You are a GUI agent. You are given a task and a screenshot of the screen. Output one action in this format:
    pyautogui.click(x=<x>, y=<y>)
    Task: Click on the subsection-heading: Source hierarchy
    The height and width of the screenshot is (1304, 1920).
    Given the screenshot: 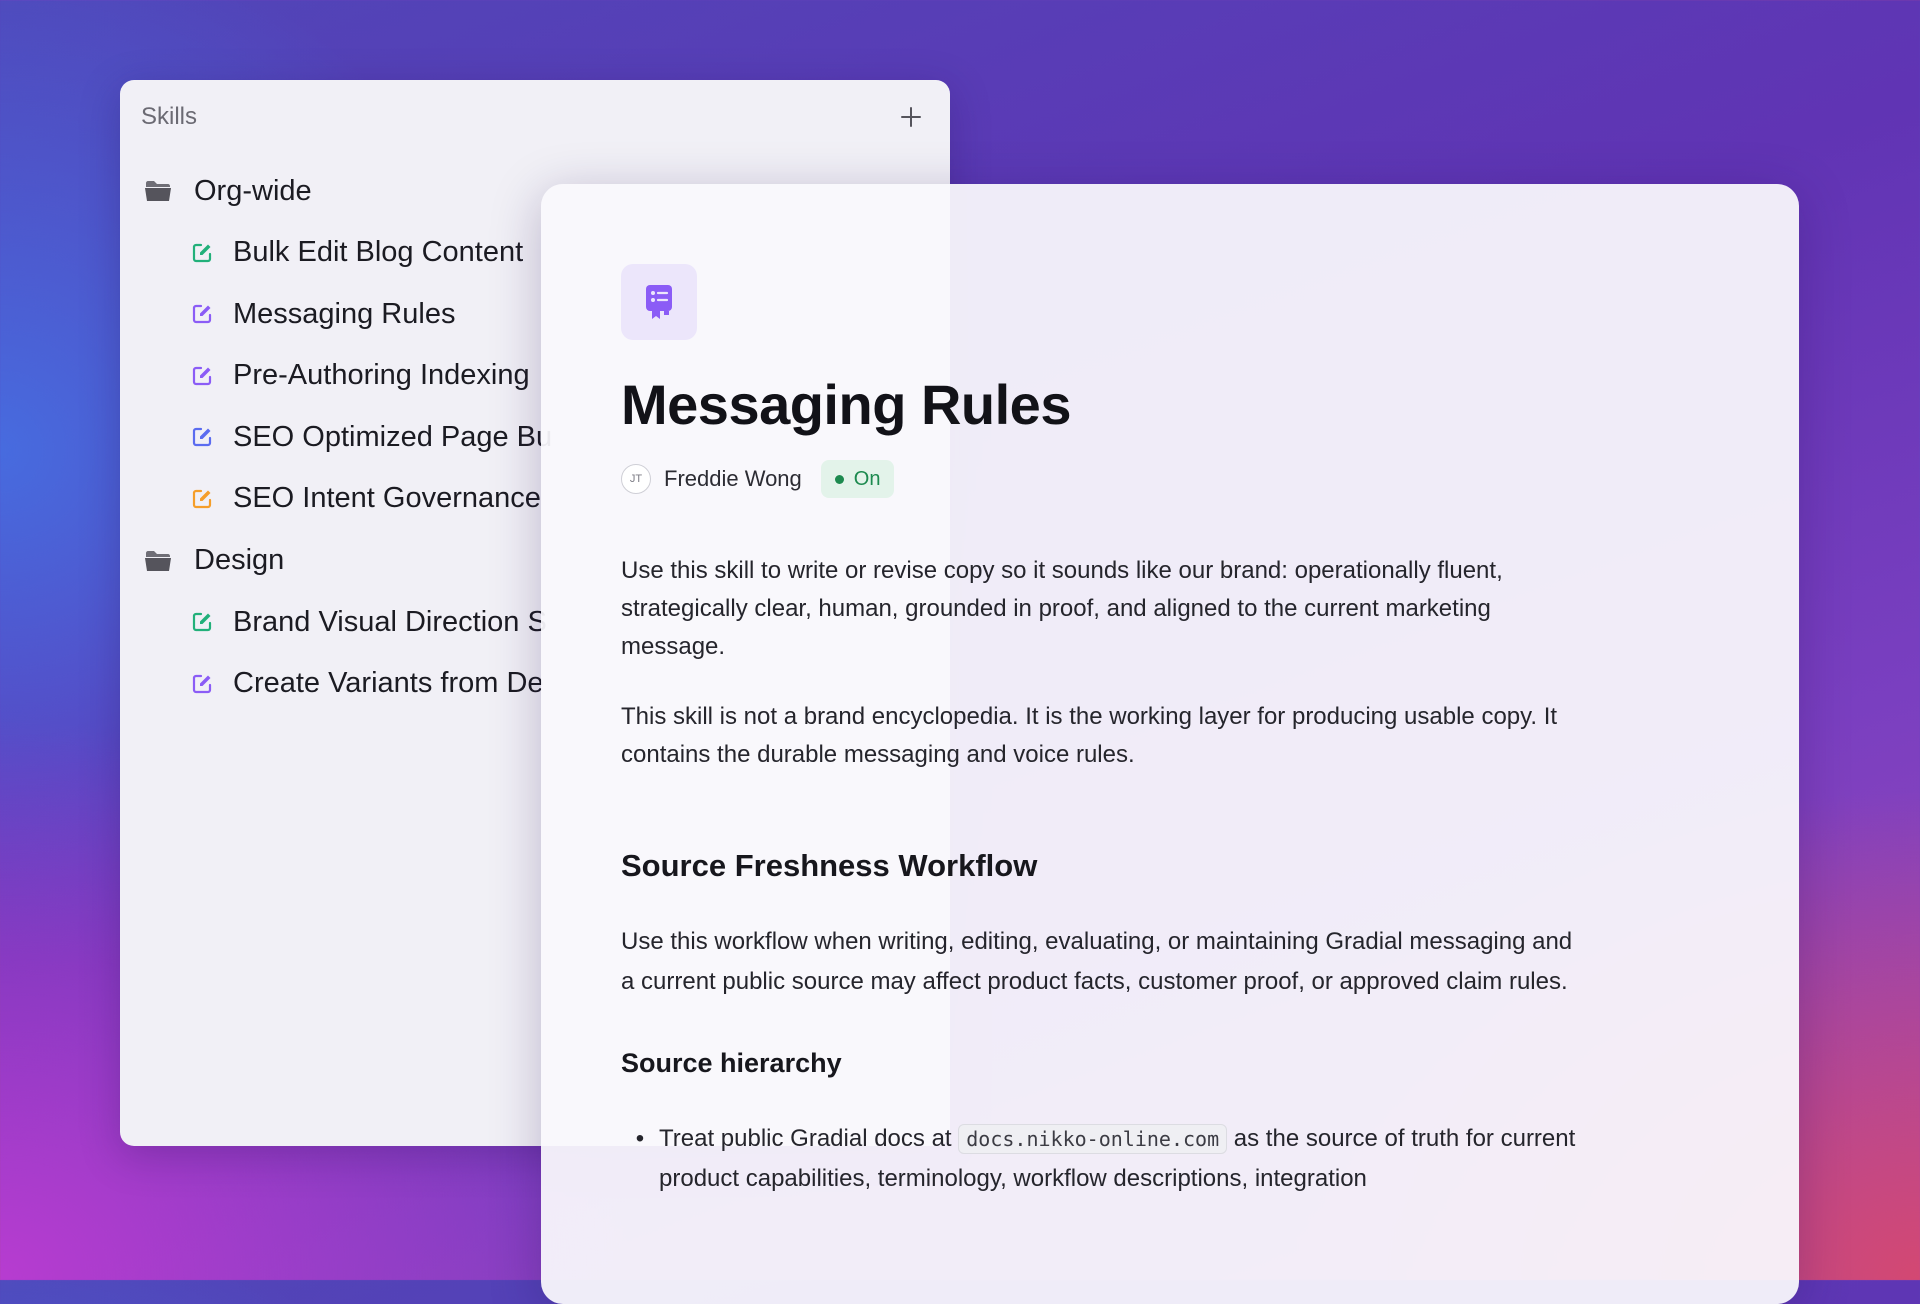 What is the action you would take?
    pyautogui.click(x=731, y=1063)
    